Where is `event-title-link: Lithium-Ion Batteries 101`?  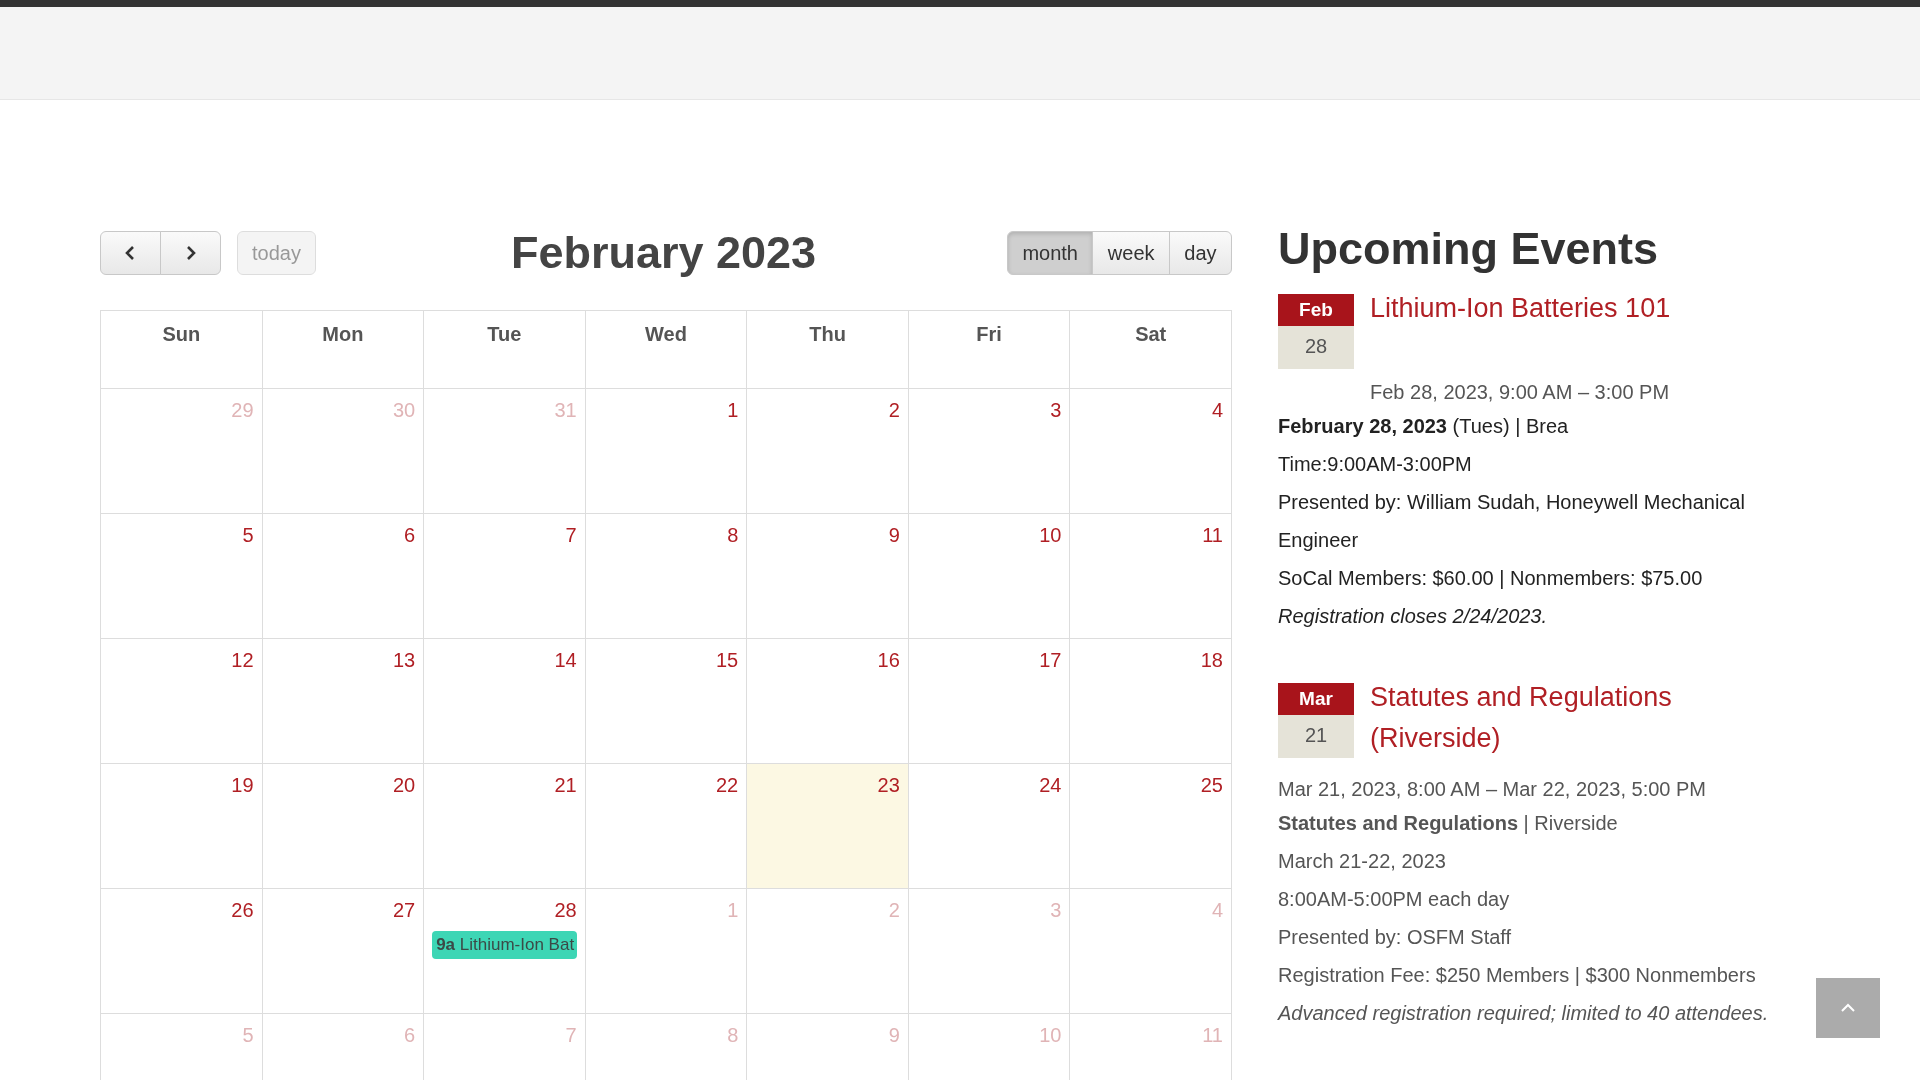 event-title-link: Lithium-Ion Batteries 101 is located at coordinates (1520, 308).